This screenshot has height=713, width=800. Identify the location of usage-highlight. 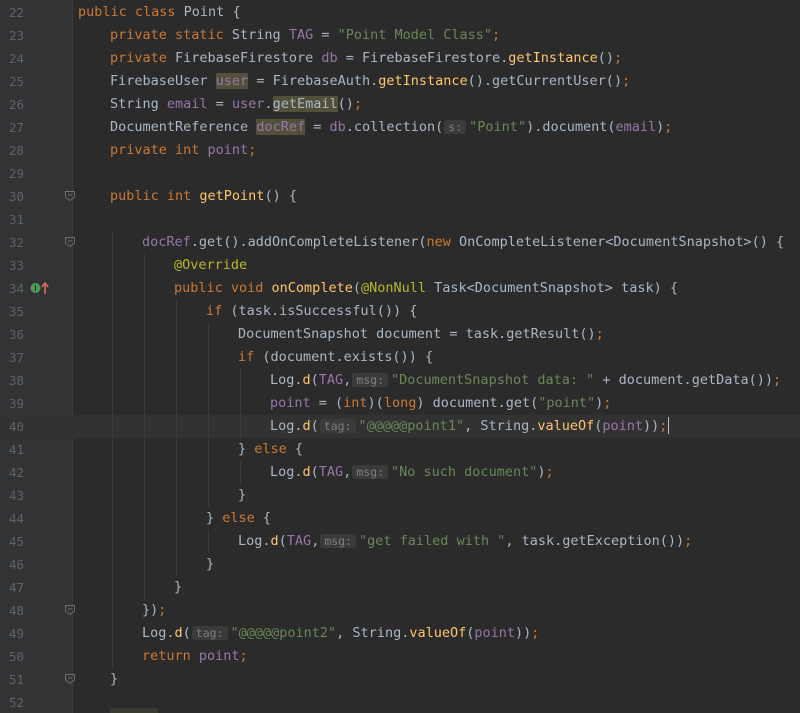
(134, 710).